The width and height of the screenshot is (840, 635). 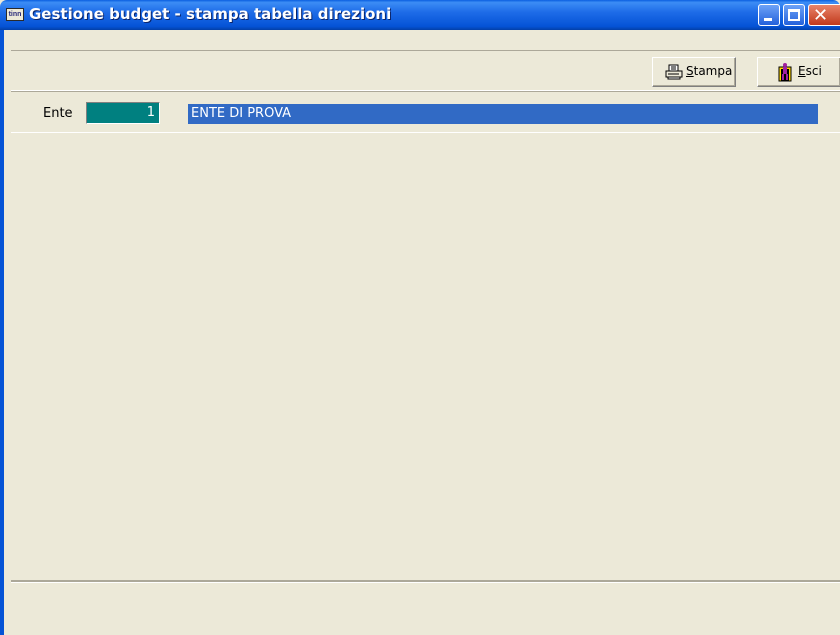 I want to click on close-icon: ✕, so click(x=821, y=15).